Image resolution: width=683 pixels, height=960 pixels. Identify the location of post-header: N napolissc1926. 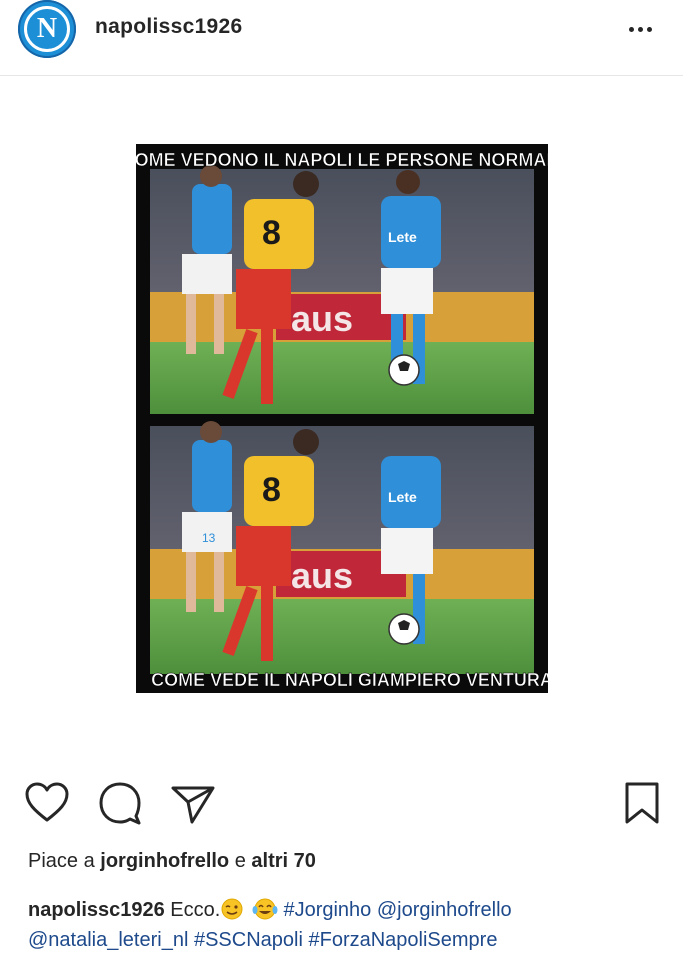
(341, 38).